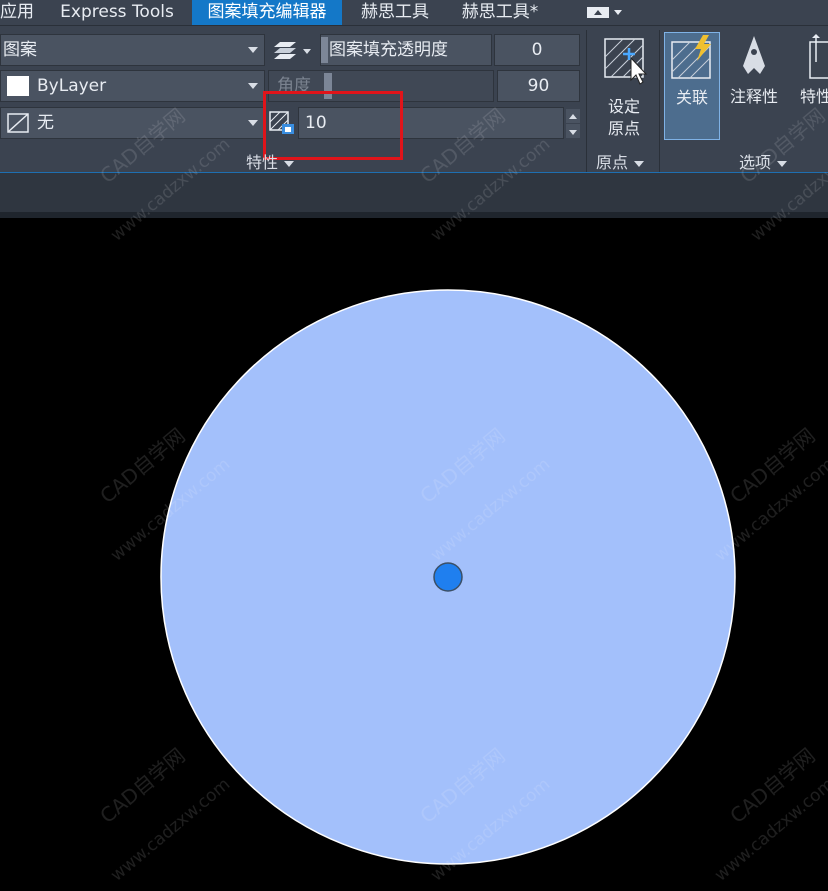 The height and width of the screenshot is (891, 828). What do you see at coordinates (623, 128) in the screenshot?
I see `set-origin-label-line2: 原点` at bounding box center [623, 128].